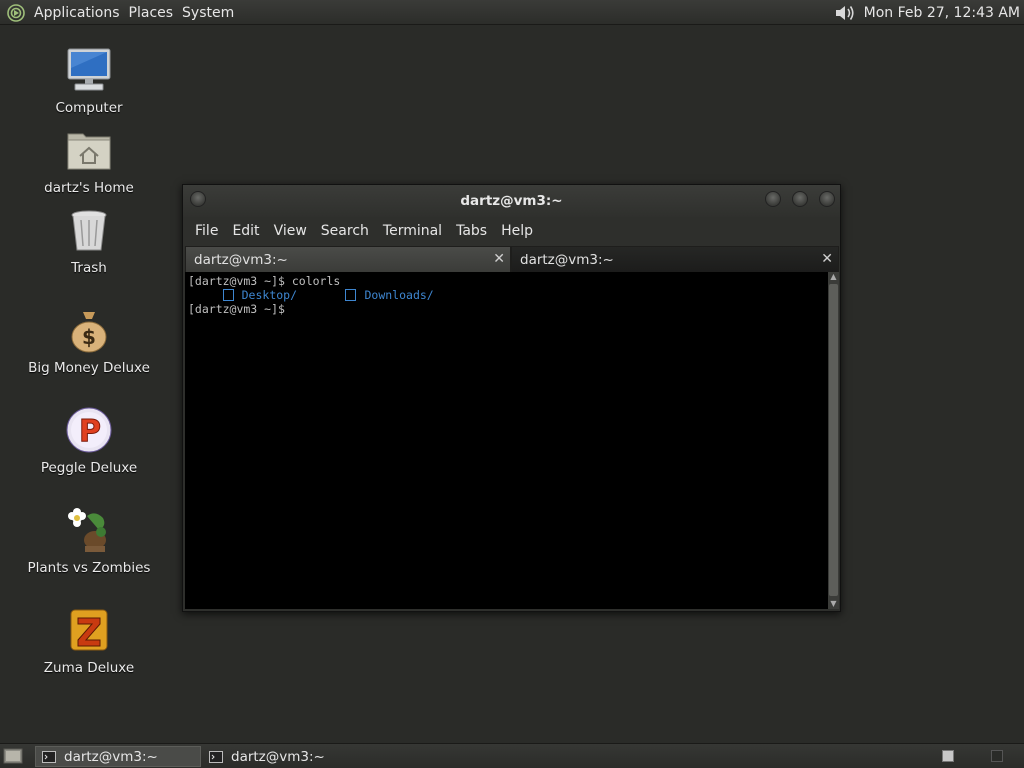  What do you see at coordinates (506, 295) in the screenshot?
I see `terminal-line: Desktop/ Downloads/` at bounding box center [506, 295].